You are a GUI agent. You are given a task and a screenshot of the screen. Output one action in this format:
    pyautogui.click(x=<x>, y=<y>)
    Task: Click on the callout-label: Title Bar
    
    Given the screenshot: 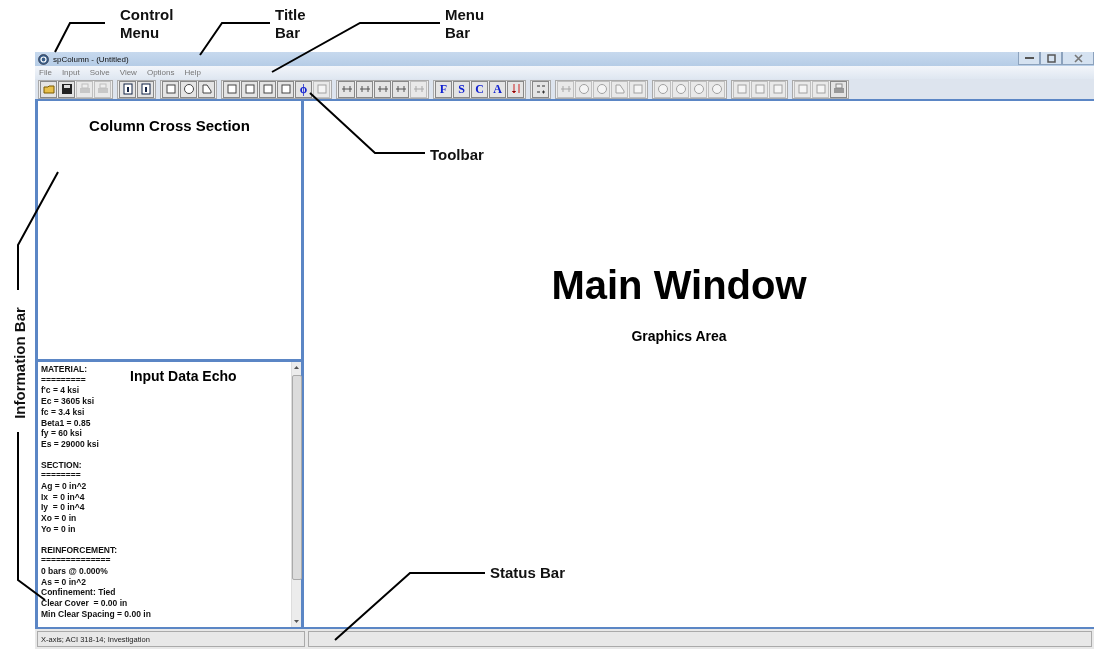 What is the action you would take?
    pyautogui.click(x=291, y=24)
    